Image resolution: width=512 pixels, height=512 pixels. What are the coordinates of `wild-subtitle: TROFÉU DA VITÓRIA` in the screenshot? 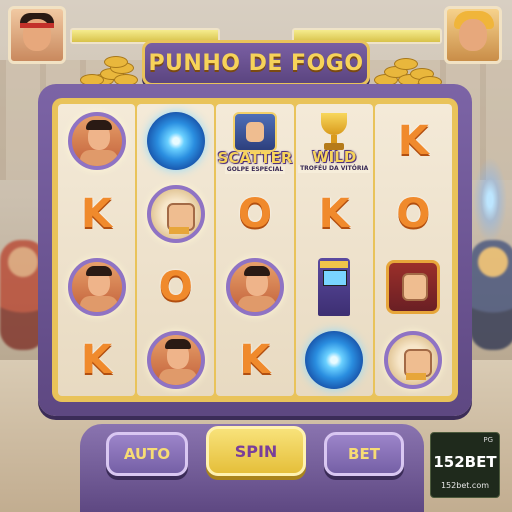 It's located at (334, 168).